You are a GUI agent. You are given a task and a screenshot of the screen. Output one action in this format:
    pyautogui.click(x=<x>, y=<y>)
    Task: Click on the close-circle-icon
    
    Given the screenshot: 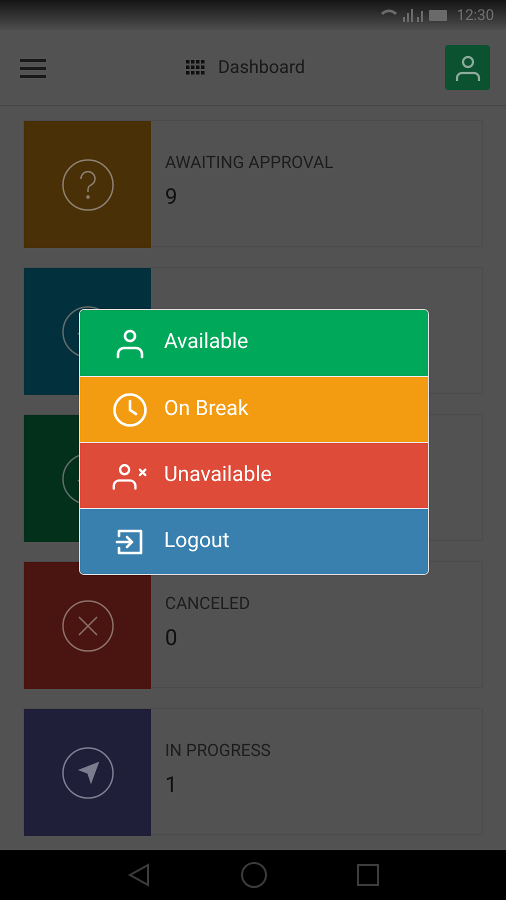 What is the action you would take?
    pyautogui.click(x=88, y=626)
    